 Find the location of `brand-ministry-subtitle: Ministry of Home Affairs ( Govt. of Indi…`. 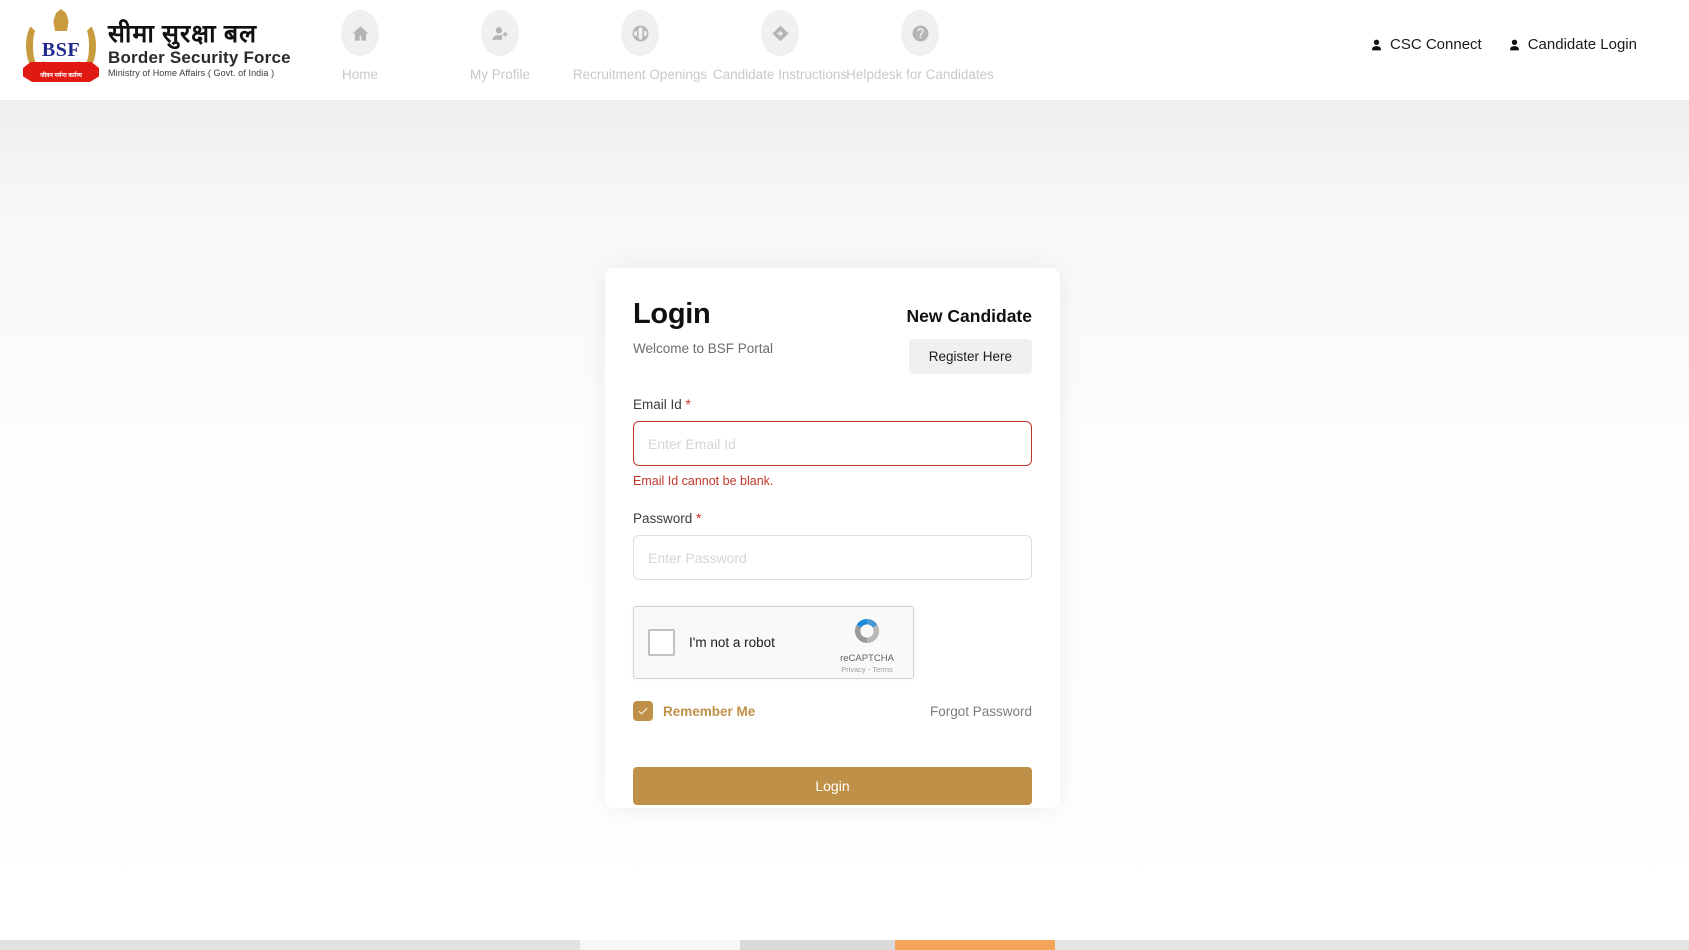

brand-ministry-subtitle: Ministry of Home Affairs ( Govt. of Indi… is located at coordinates (191, 73).